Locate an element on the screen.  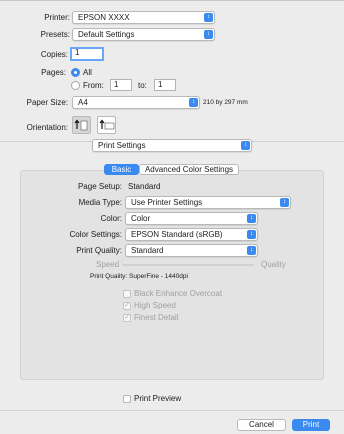
print-preview-label: Print Preview is located at coordinates (158, 398).